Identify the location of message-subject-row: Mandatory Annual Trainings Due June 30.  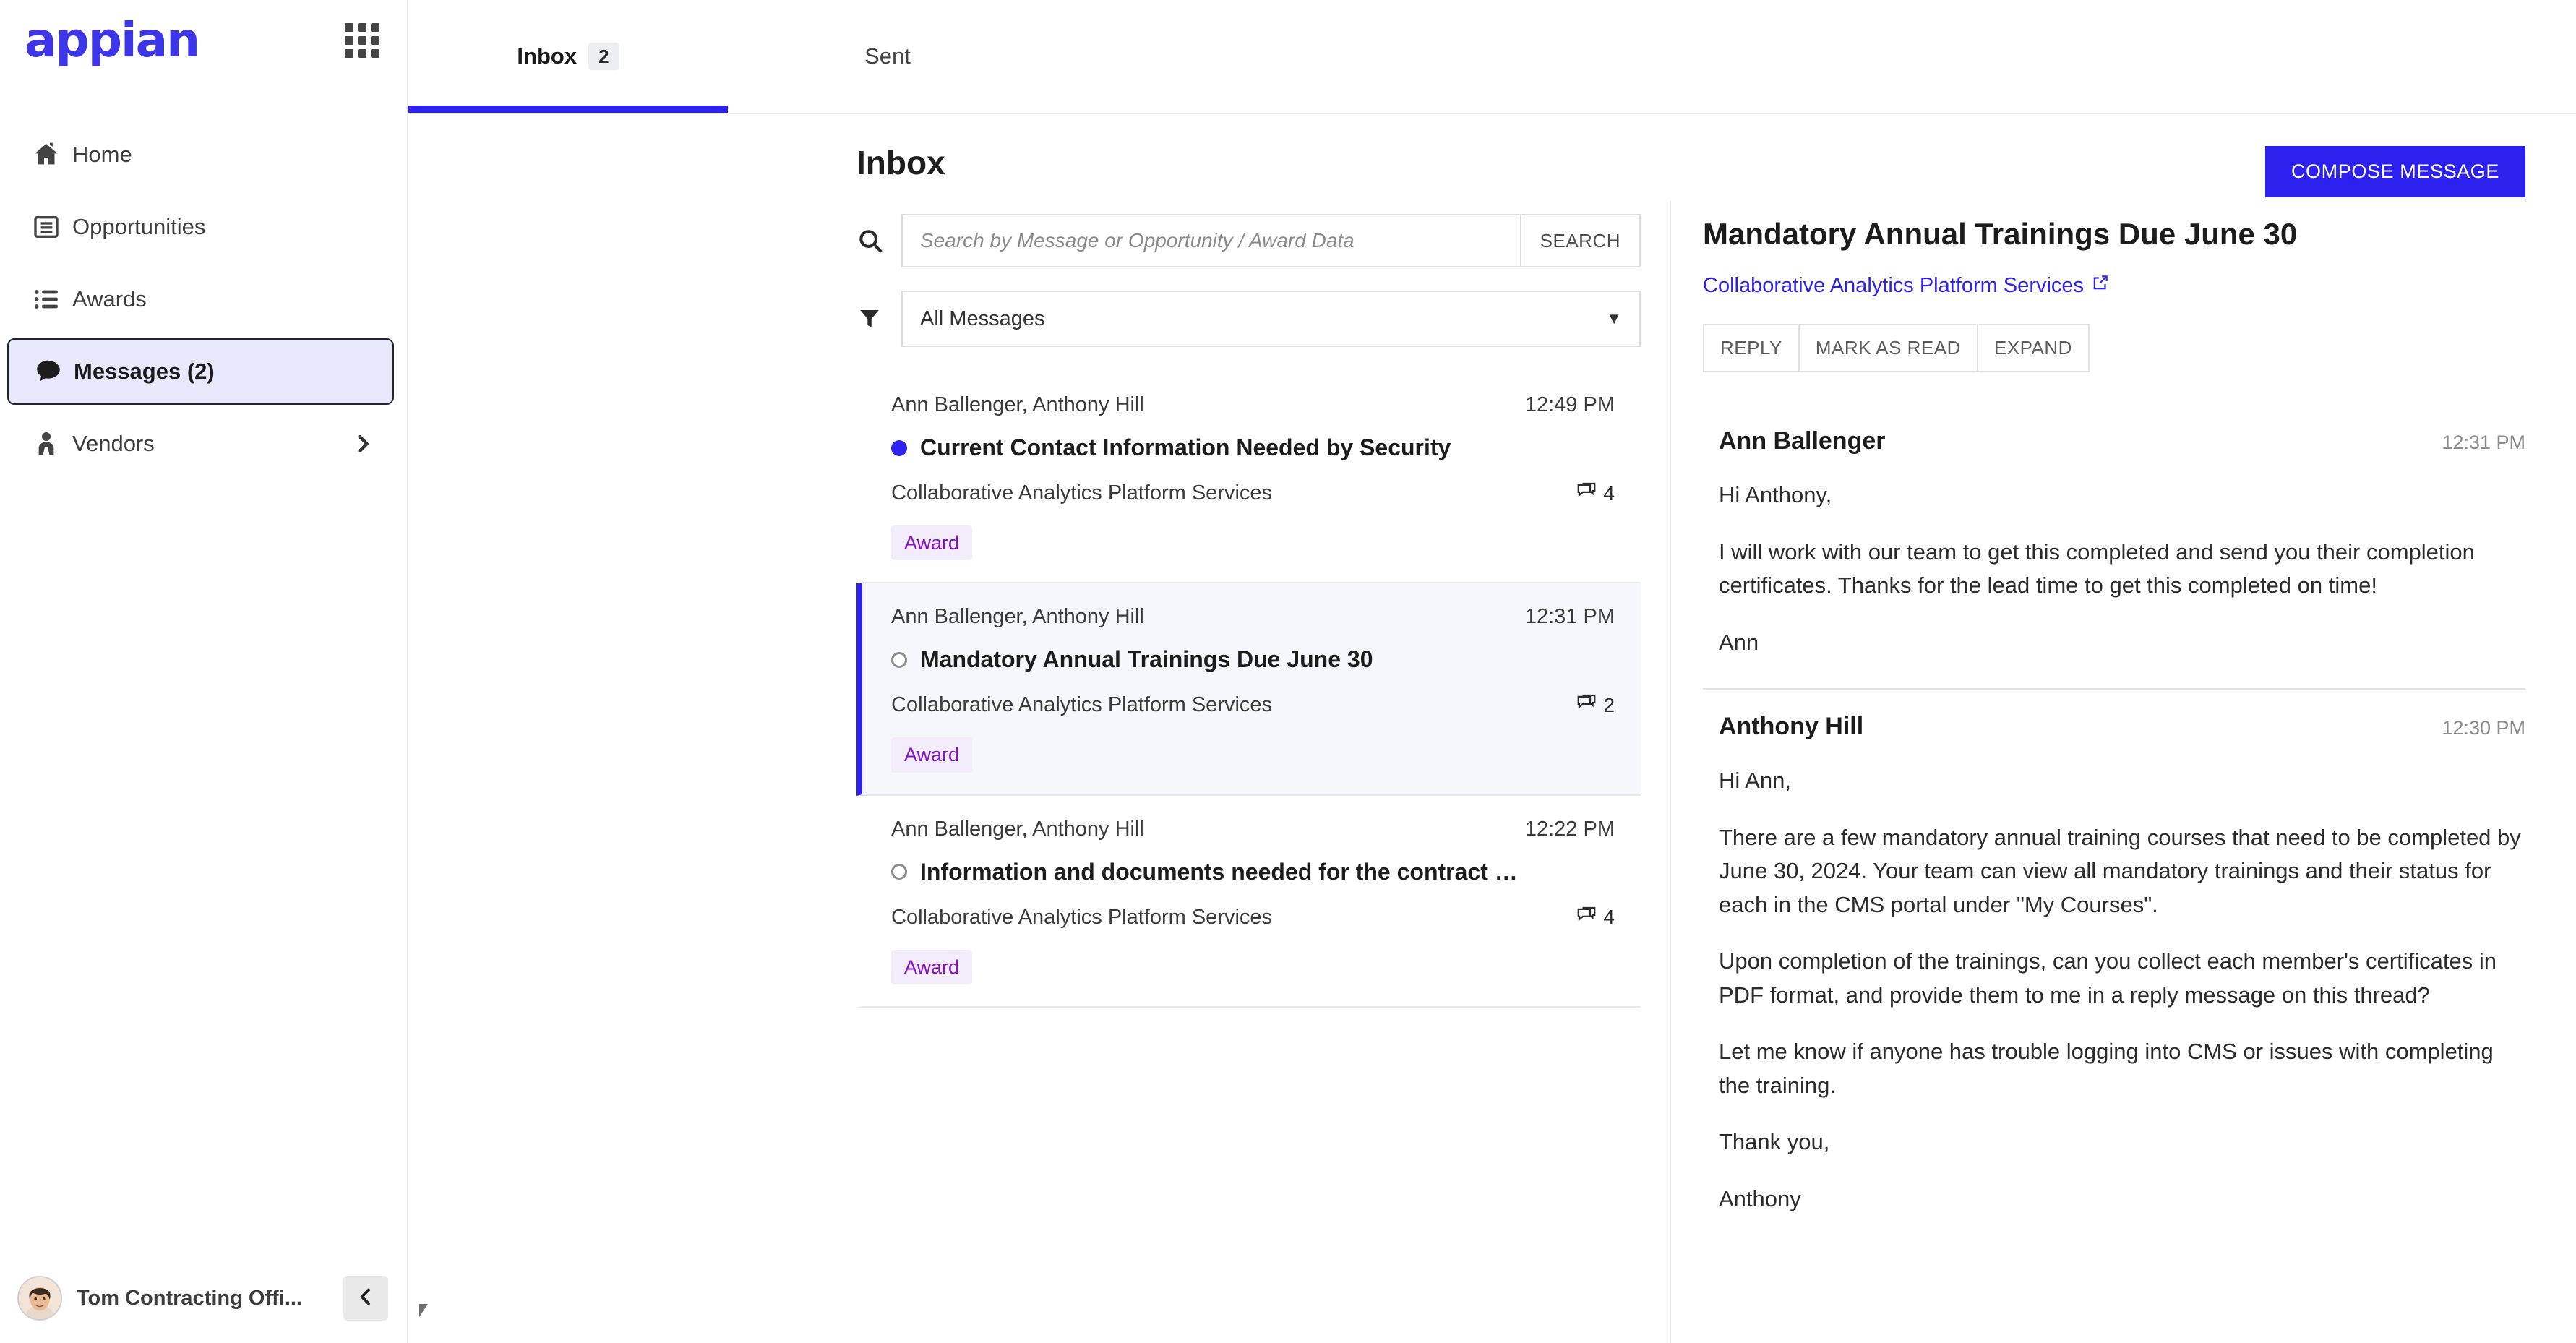
(1253, 659).